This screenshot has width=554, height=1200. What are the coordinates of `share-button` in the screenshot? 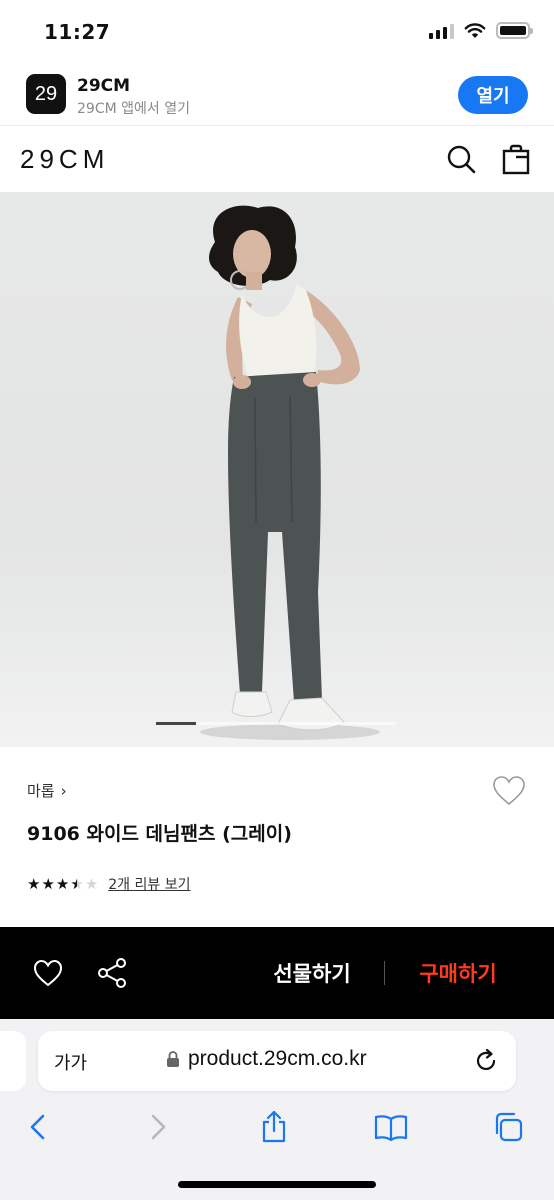 It's located at (274, 1127).